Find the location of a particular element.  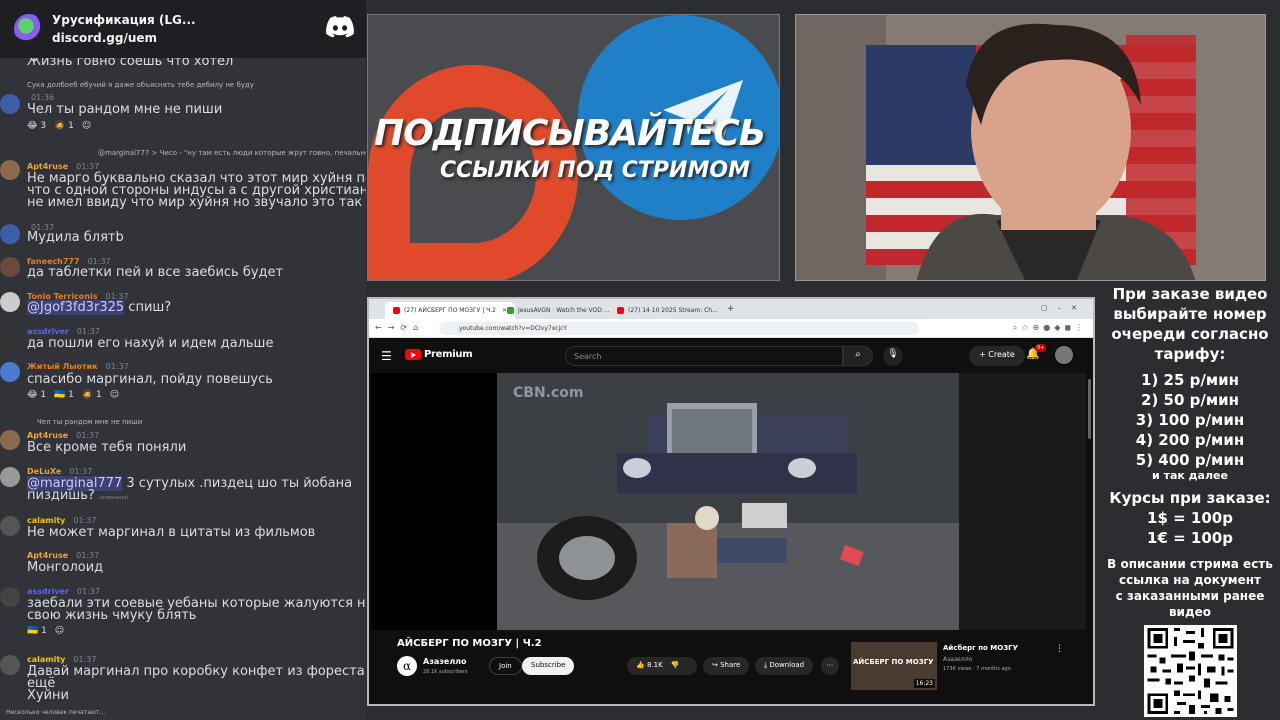

search-input: Search is located at coordinates (704, 356).